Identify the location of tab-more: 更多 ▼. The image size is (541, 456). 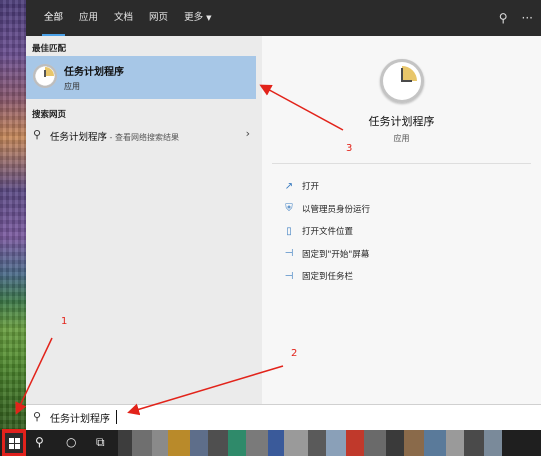
(197, 18).